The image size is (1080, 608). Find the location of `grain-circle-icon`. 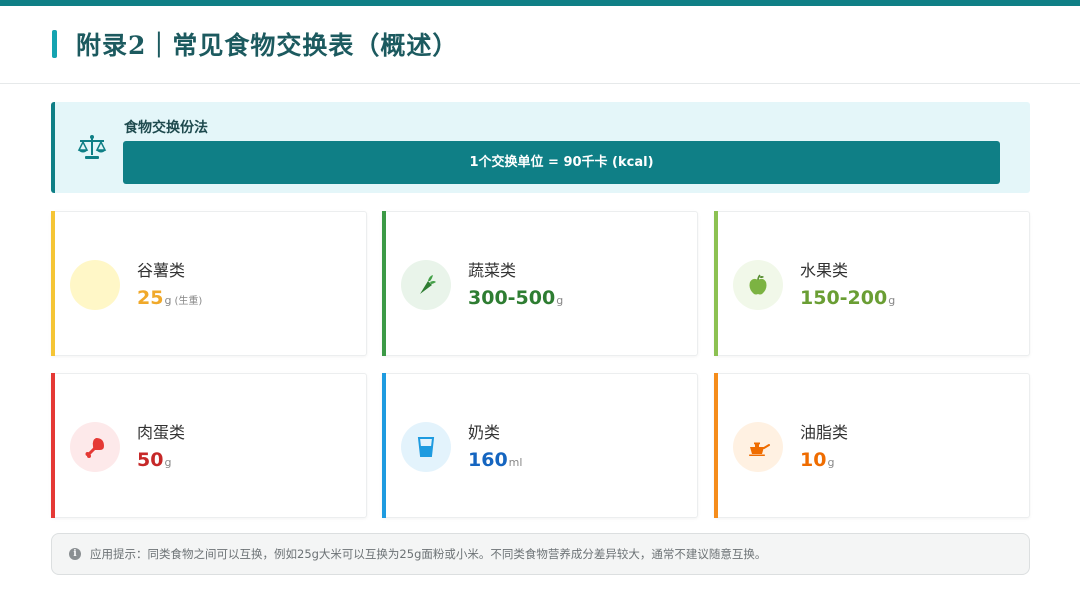

grain-circle-icon is located at coordinates (95, 285).